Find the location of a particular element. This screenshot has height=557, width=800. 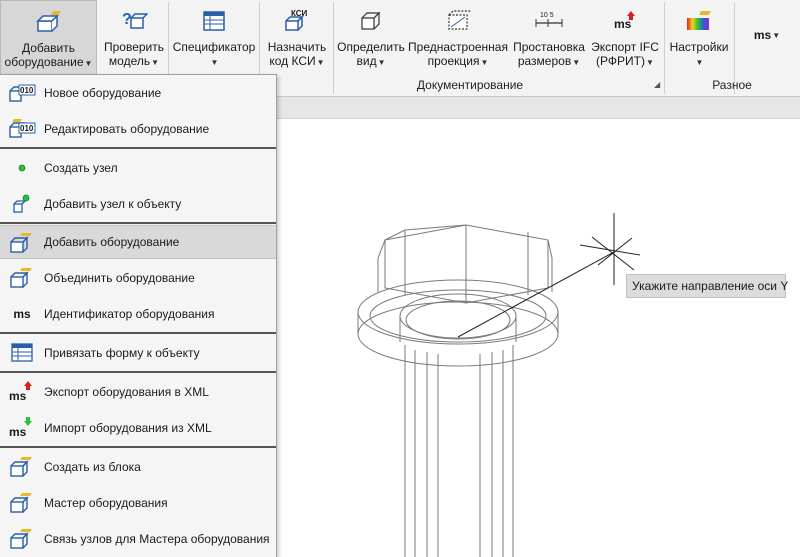

settings-button: Настройки ▼ is located at coordinates (699, 38).